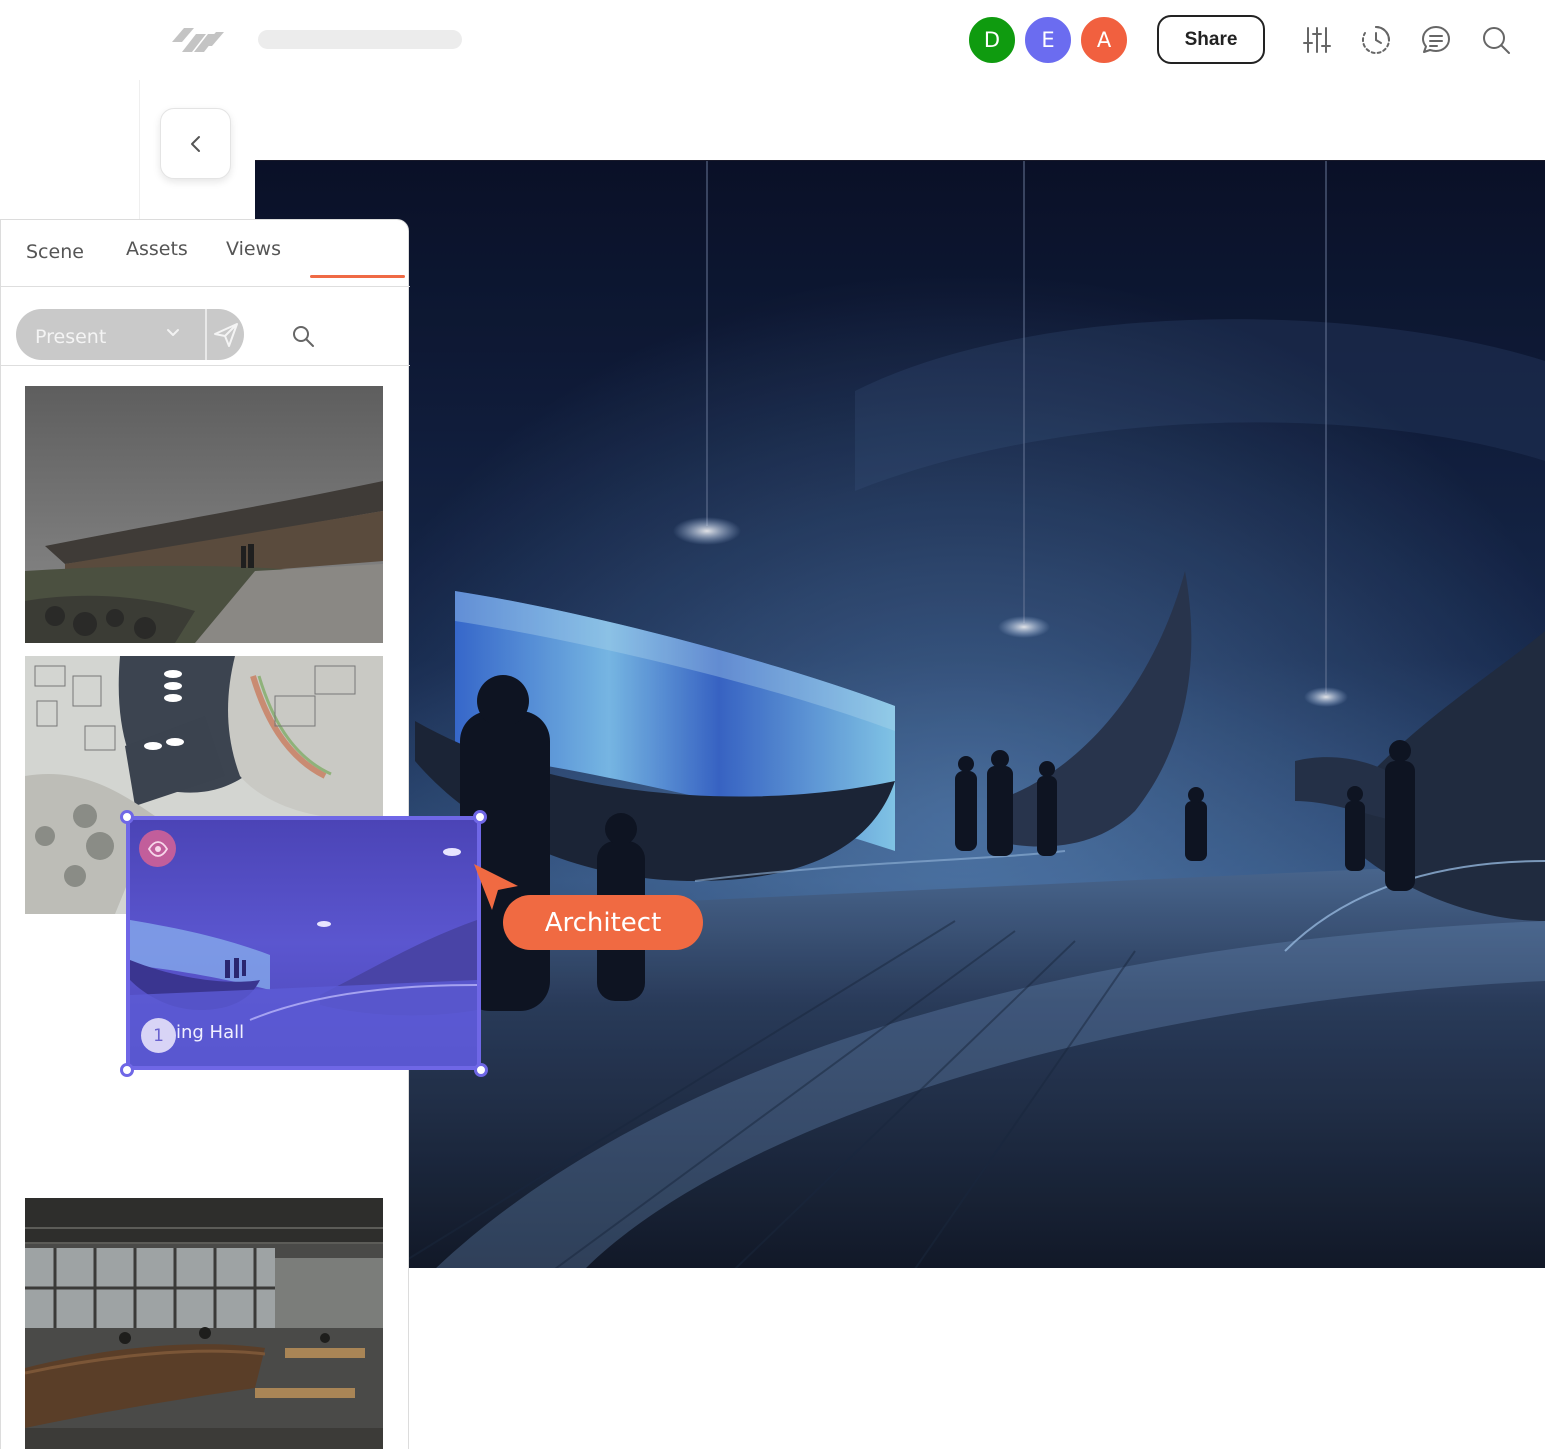 This screenshot has width=1547, height=1449. I want to click on share-button: Share, so click(1211, 39).